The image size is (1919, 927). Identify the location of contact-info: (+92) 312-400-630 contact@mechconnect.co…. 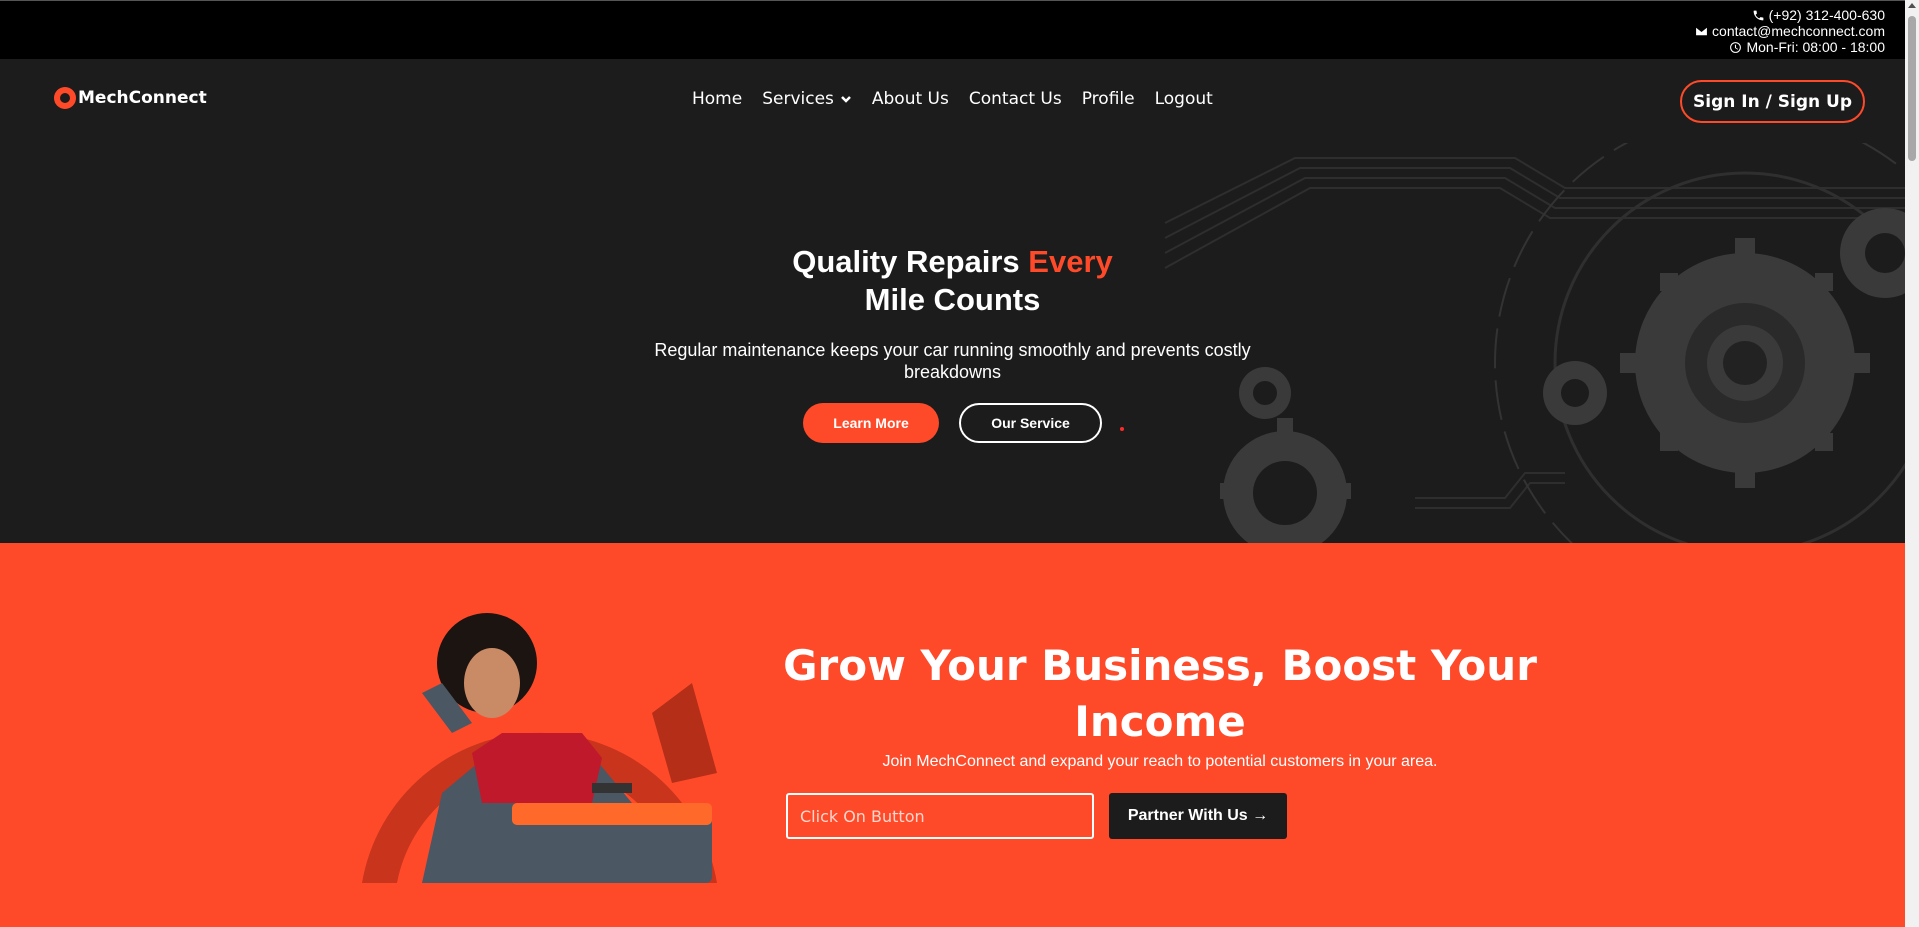
(1790, 31).